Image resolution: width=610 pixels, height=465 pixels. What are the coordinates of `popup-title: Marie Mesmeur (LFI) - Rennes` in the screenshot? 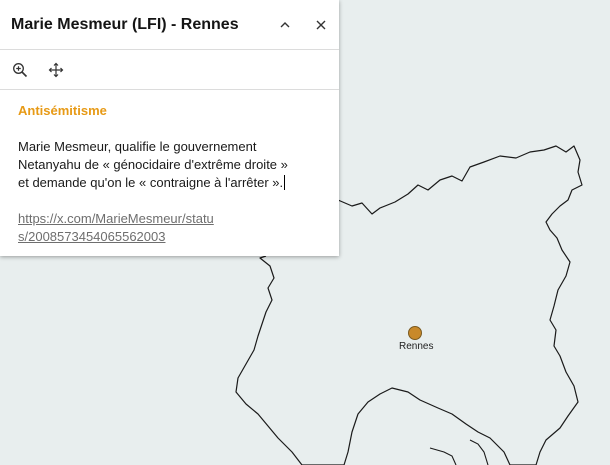 It's located at (125, 24).